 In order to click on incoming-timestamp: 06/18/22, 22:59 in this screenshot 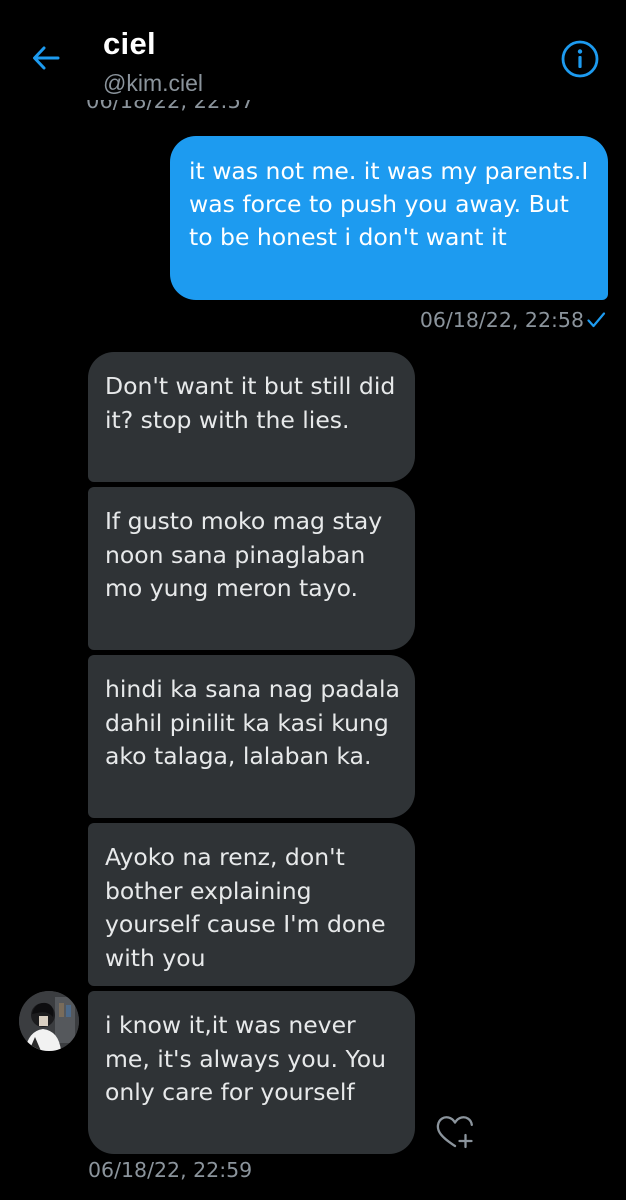, I will do `click(170, 1170)`.